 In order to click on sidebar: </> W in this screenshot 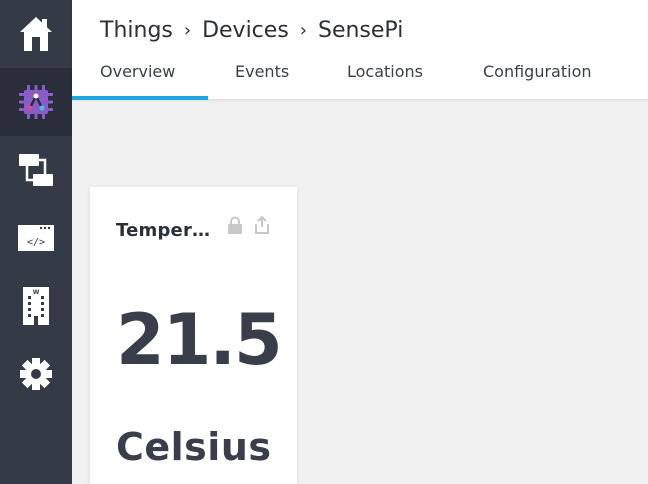, I will do `click(36, 242)`.